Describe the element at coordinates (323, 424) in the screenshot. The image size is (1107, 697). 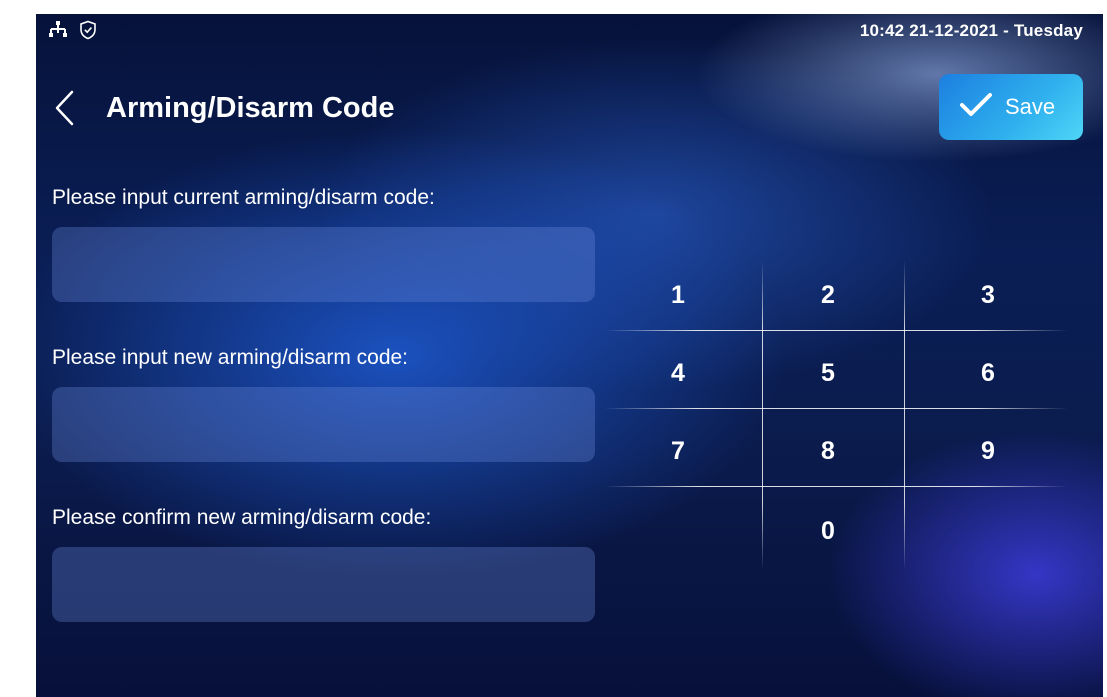
I see `new-code-input` at that location.